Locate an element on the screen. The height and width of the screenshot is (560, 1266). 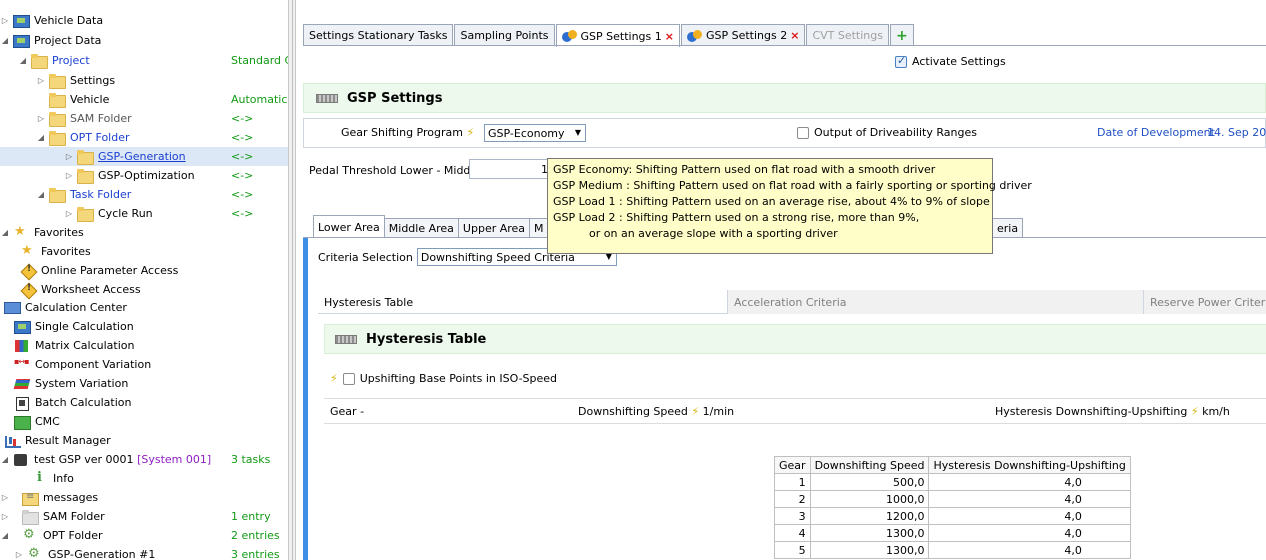
parameter-access-icon is located at coordinates (28, 271).